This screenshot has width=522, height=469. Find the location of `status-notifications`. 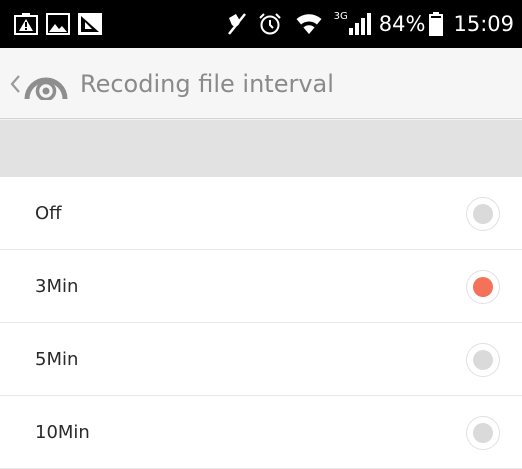

status-notifications is located at coordinates (58, 24).